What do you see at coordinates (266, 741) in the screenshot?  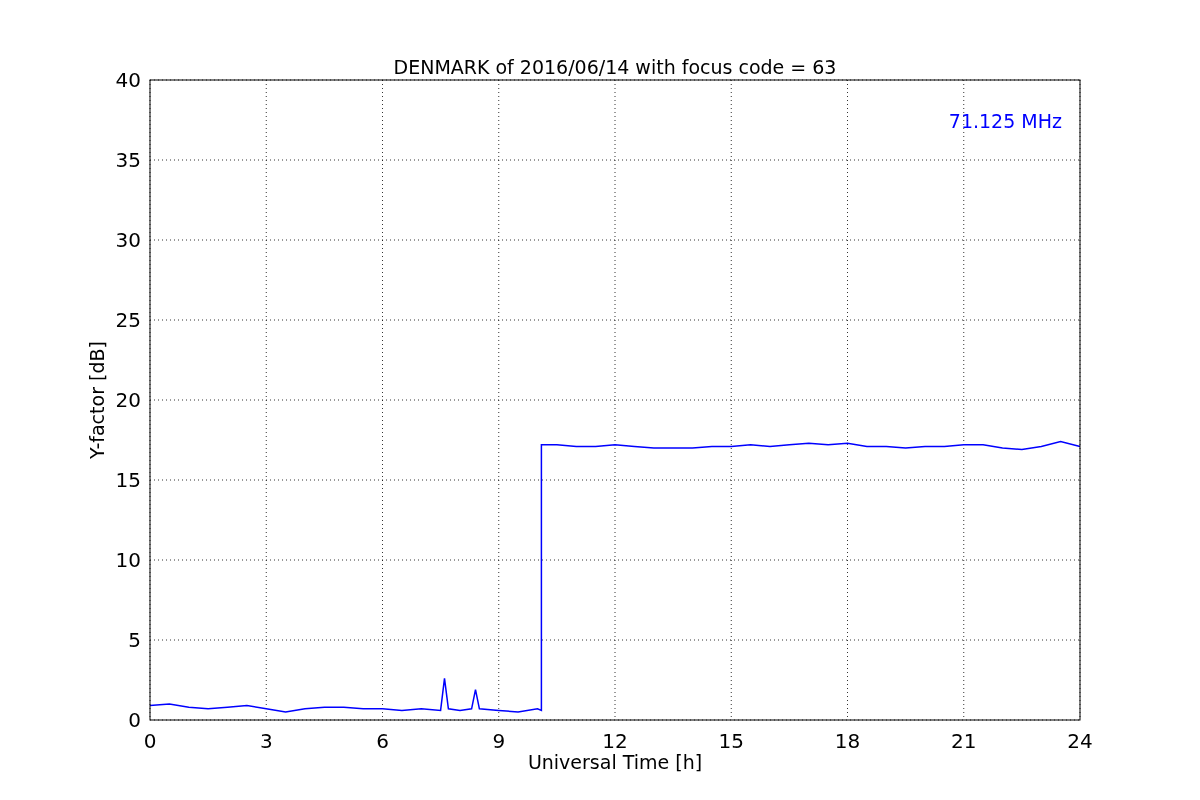 I see `x-tick-label: 3` at bounding box center [266, 741].